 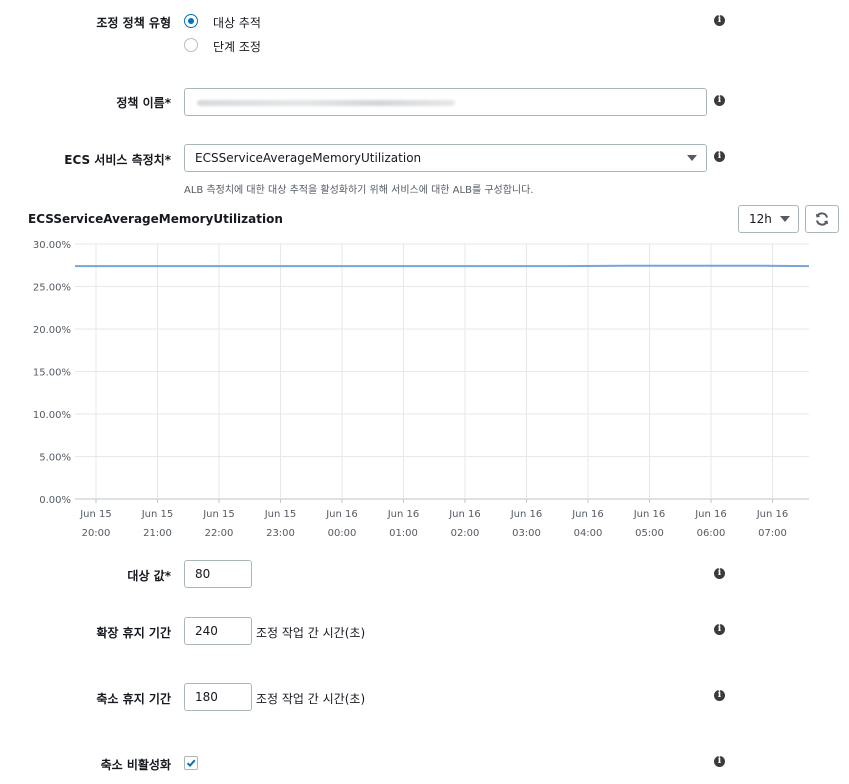 I want to click on disable-scale-in-label: 축소 비활성화, so click(x=135, y=765).